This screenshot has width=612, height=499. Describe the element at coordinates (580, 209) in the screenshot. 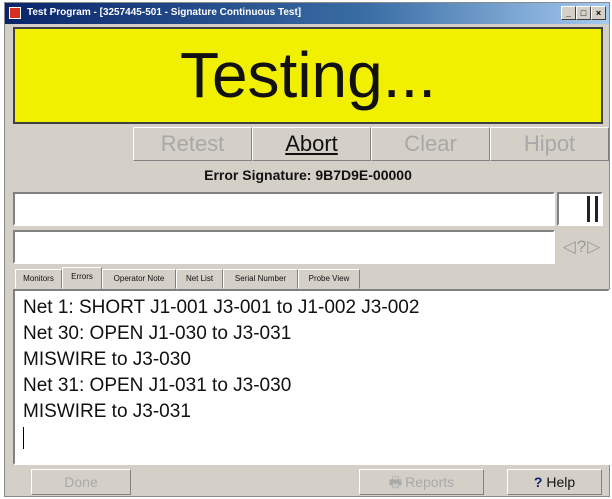

I see `indicator-box` at that location.